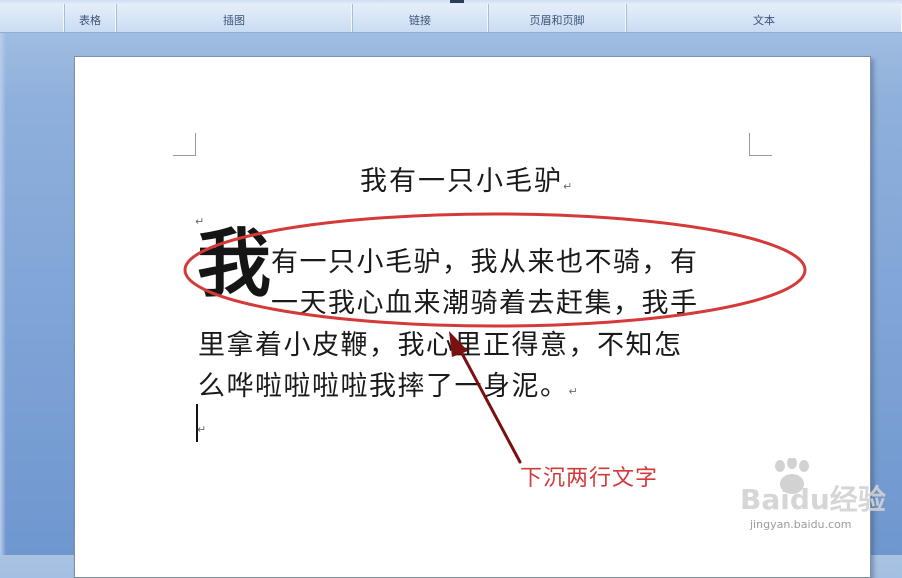 This screenshot has width=902, height=578. I want to click on body-line-4: 么哗啦啦啦啦我摔了一身泥。↵, so click(388, 383).